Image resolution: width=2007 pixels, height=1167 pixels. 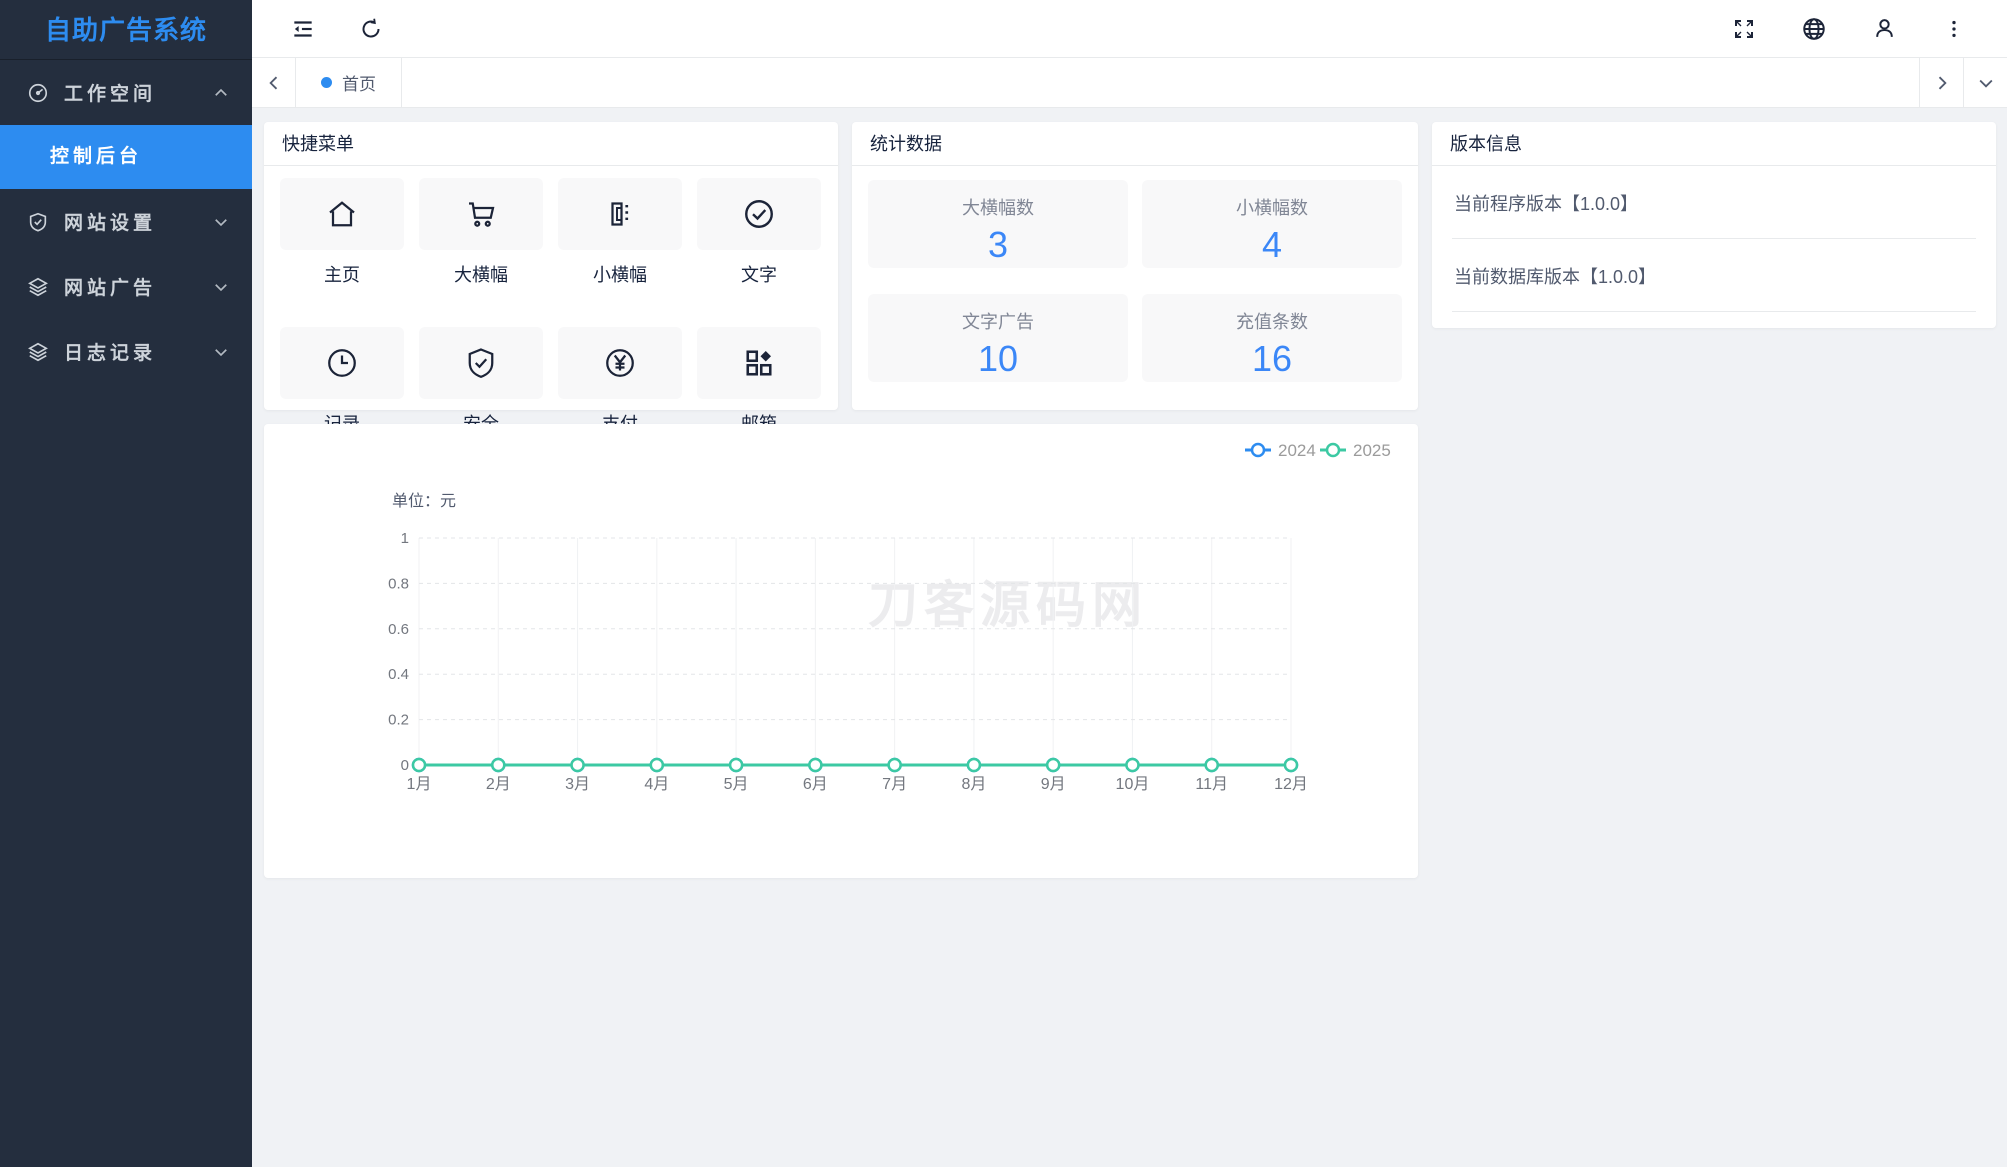 I want to click on chevron-up-icon, so click(x=221, y=93).